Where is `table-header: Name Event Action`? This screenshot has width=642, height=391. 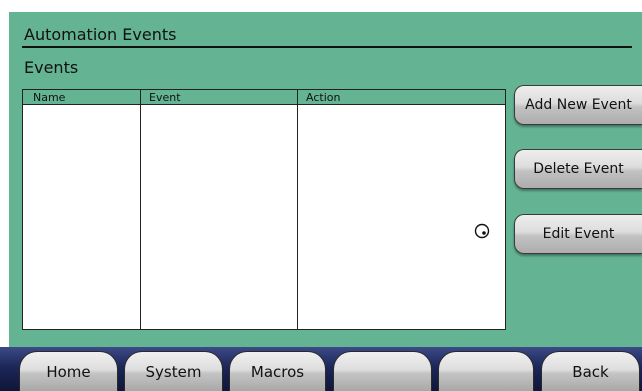
table-header: Name Event Action is located at coordinates (264, 97).